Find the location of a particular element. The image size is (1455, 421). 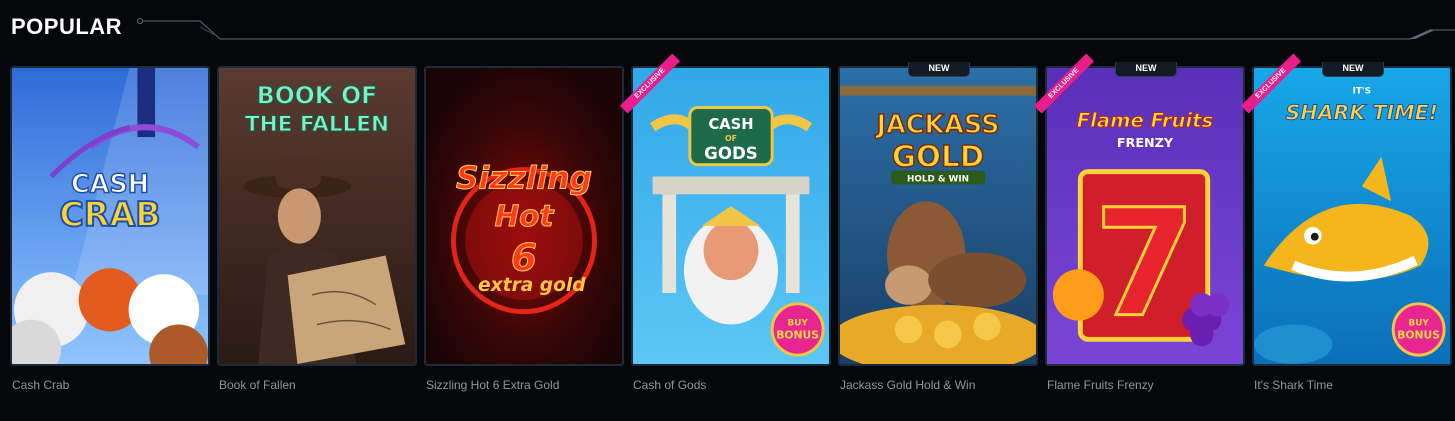

game-art-logo-line: JACKASS is located at coordinates (937, 125).